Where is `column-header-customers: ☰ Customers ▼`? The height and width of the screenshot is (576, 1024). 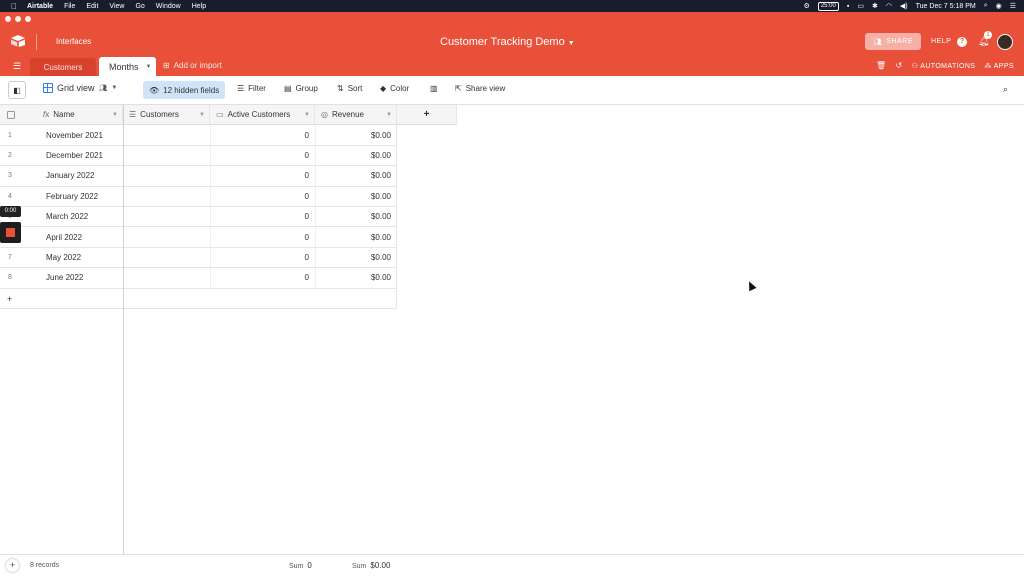
column-header-customers: ☰ Customers ▼ is located at coordinates (166, 115).